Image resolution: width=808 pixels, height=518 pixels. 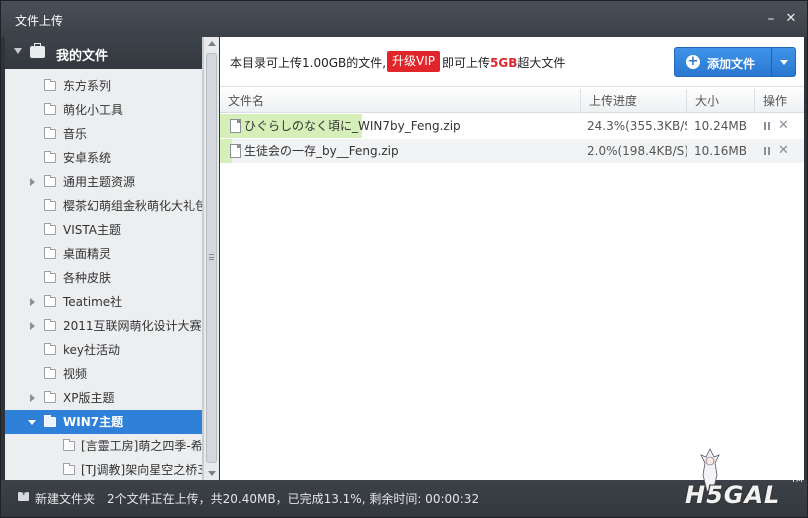 I want to click on tree-item-label: 东方系列, so click(x=87, y=86).